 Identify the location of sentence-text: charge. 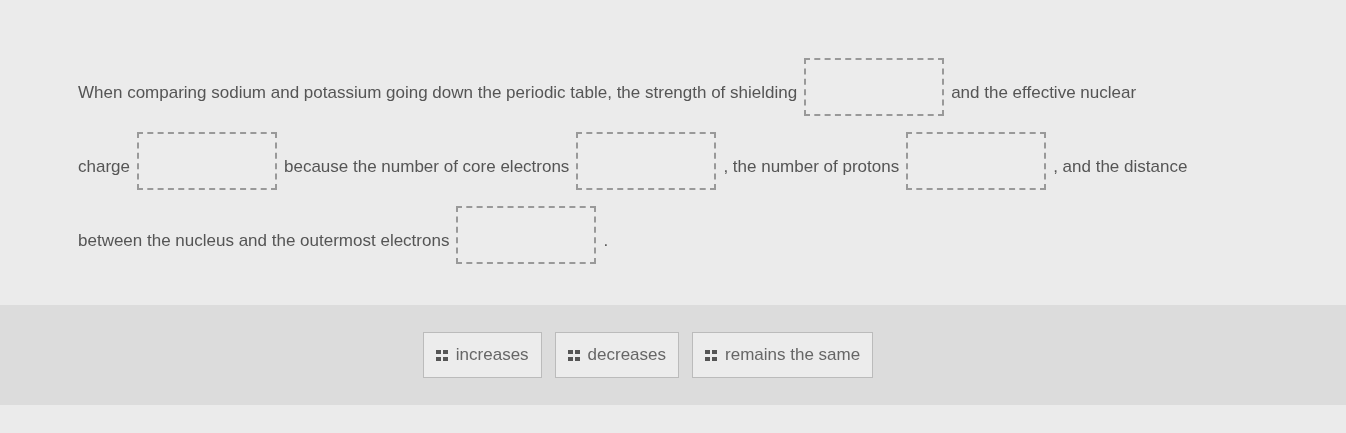
(104, 167).